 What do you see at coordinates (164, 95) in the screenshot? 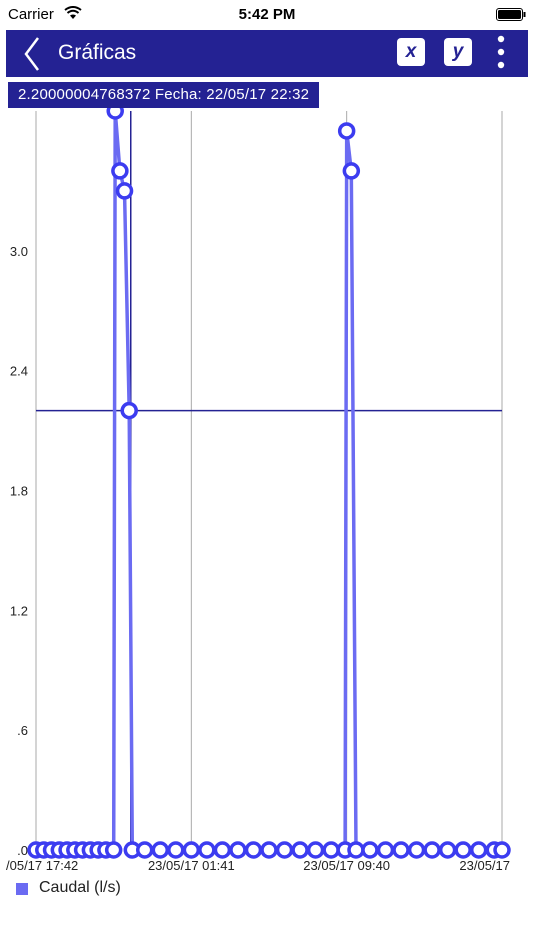
I see `value-tooltip: 2.20000004768372 Fecha: 22/05/17 22:32` at bounding box center [164, 95].